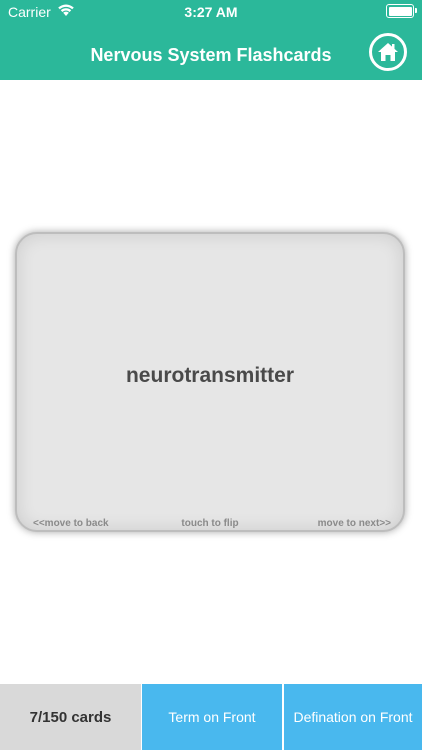  I want to click on definition-on-front-button: Defination on Front, so click(352, 717).